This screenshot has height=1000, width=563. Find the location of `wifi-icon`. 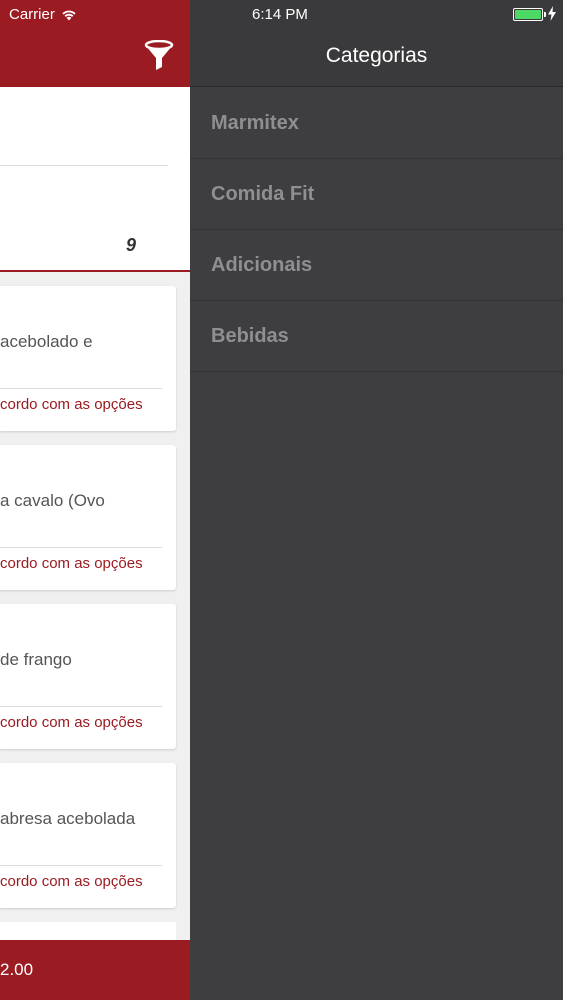

wifi-icon is located at coordinates (69, 15).